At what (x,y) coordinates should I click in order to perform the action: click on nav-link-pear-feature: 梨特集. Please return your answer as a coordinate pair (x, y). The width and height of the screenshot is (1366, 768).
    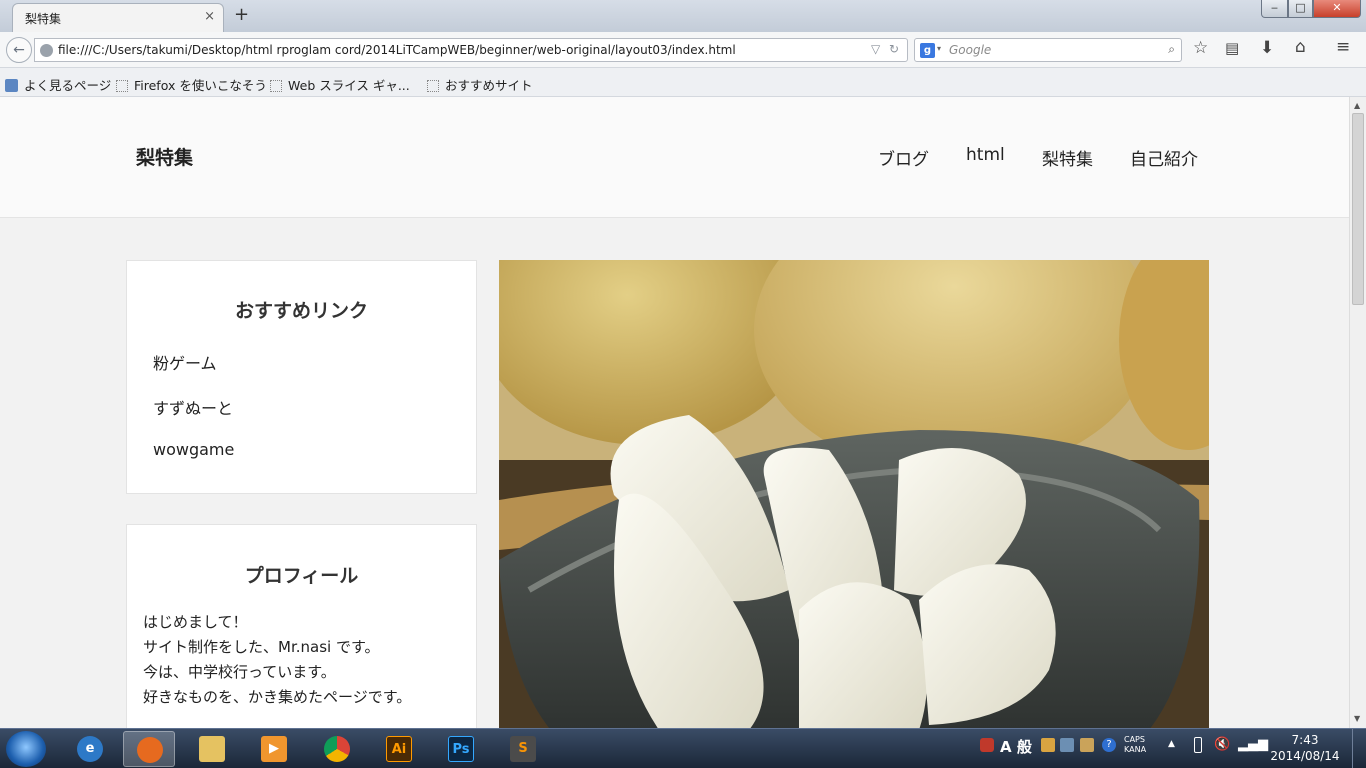
    Looking at the image, I should click on (1067, 157).